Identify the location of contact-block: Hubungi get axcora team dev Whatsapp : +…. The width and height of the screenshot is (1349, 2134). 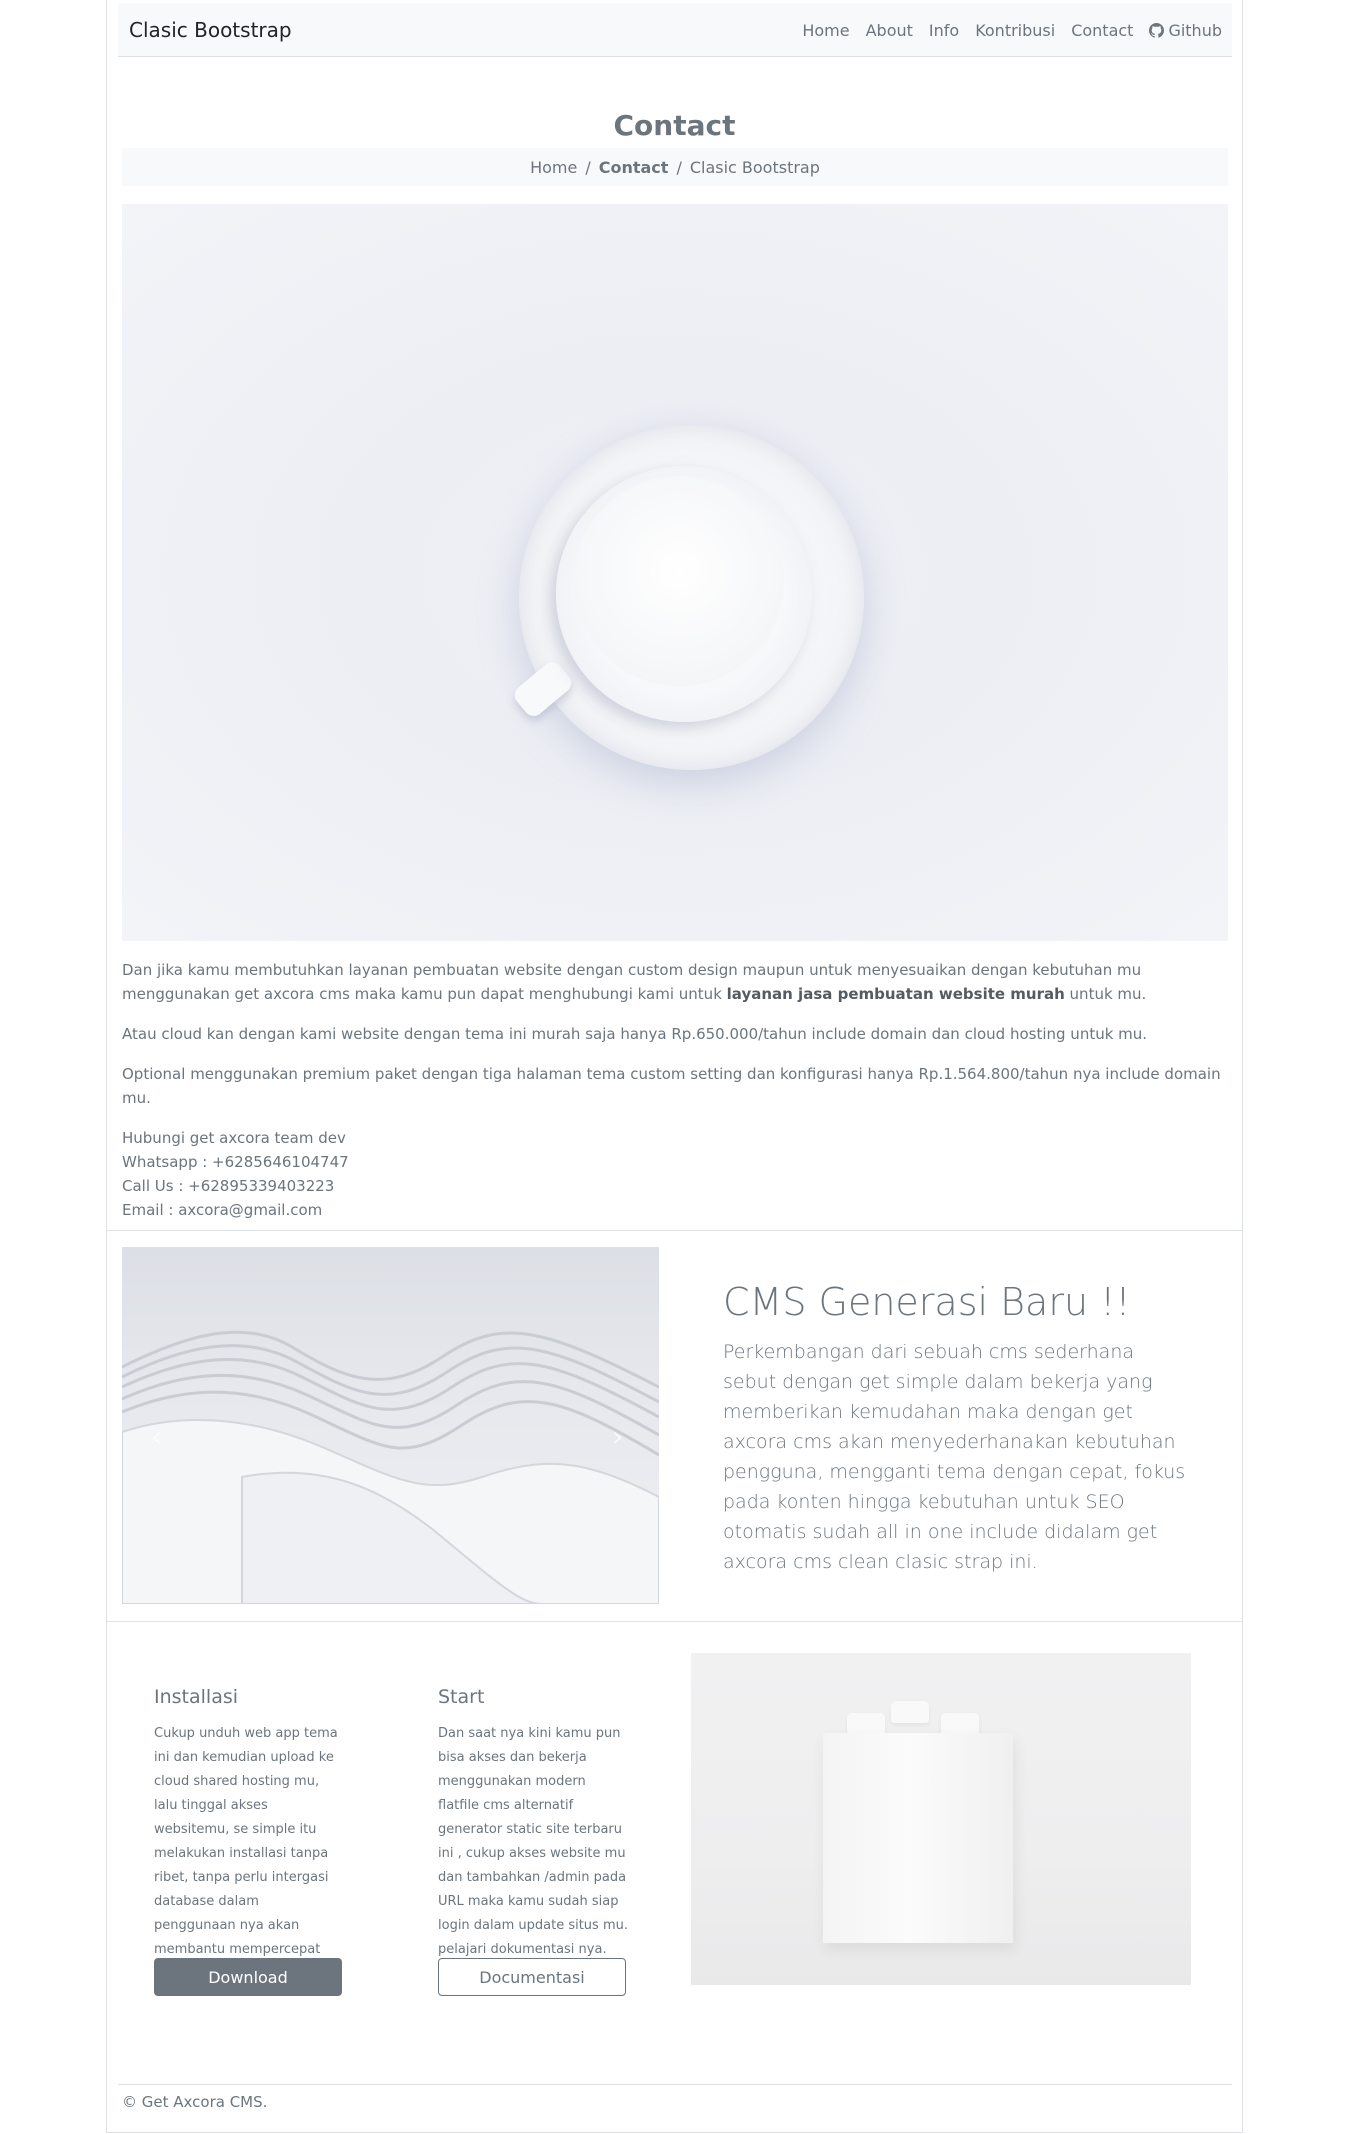
(675, 1174).